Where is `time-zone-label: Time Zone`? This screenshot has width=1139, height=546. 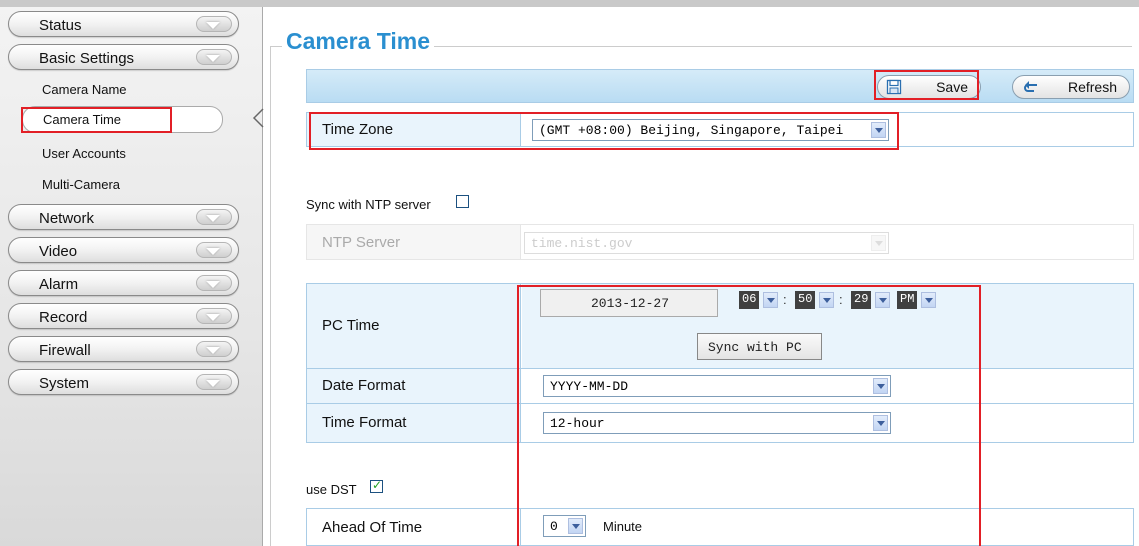
time-zone-label: Time Zone is located at coordinates (358, 129).